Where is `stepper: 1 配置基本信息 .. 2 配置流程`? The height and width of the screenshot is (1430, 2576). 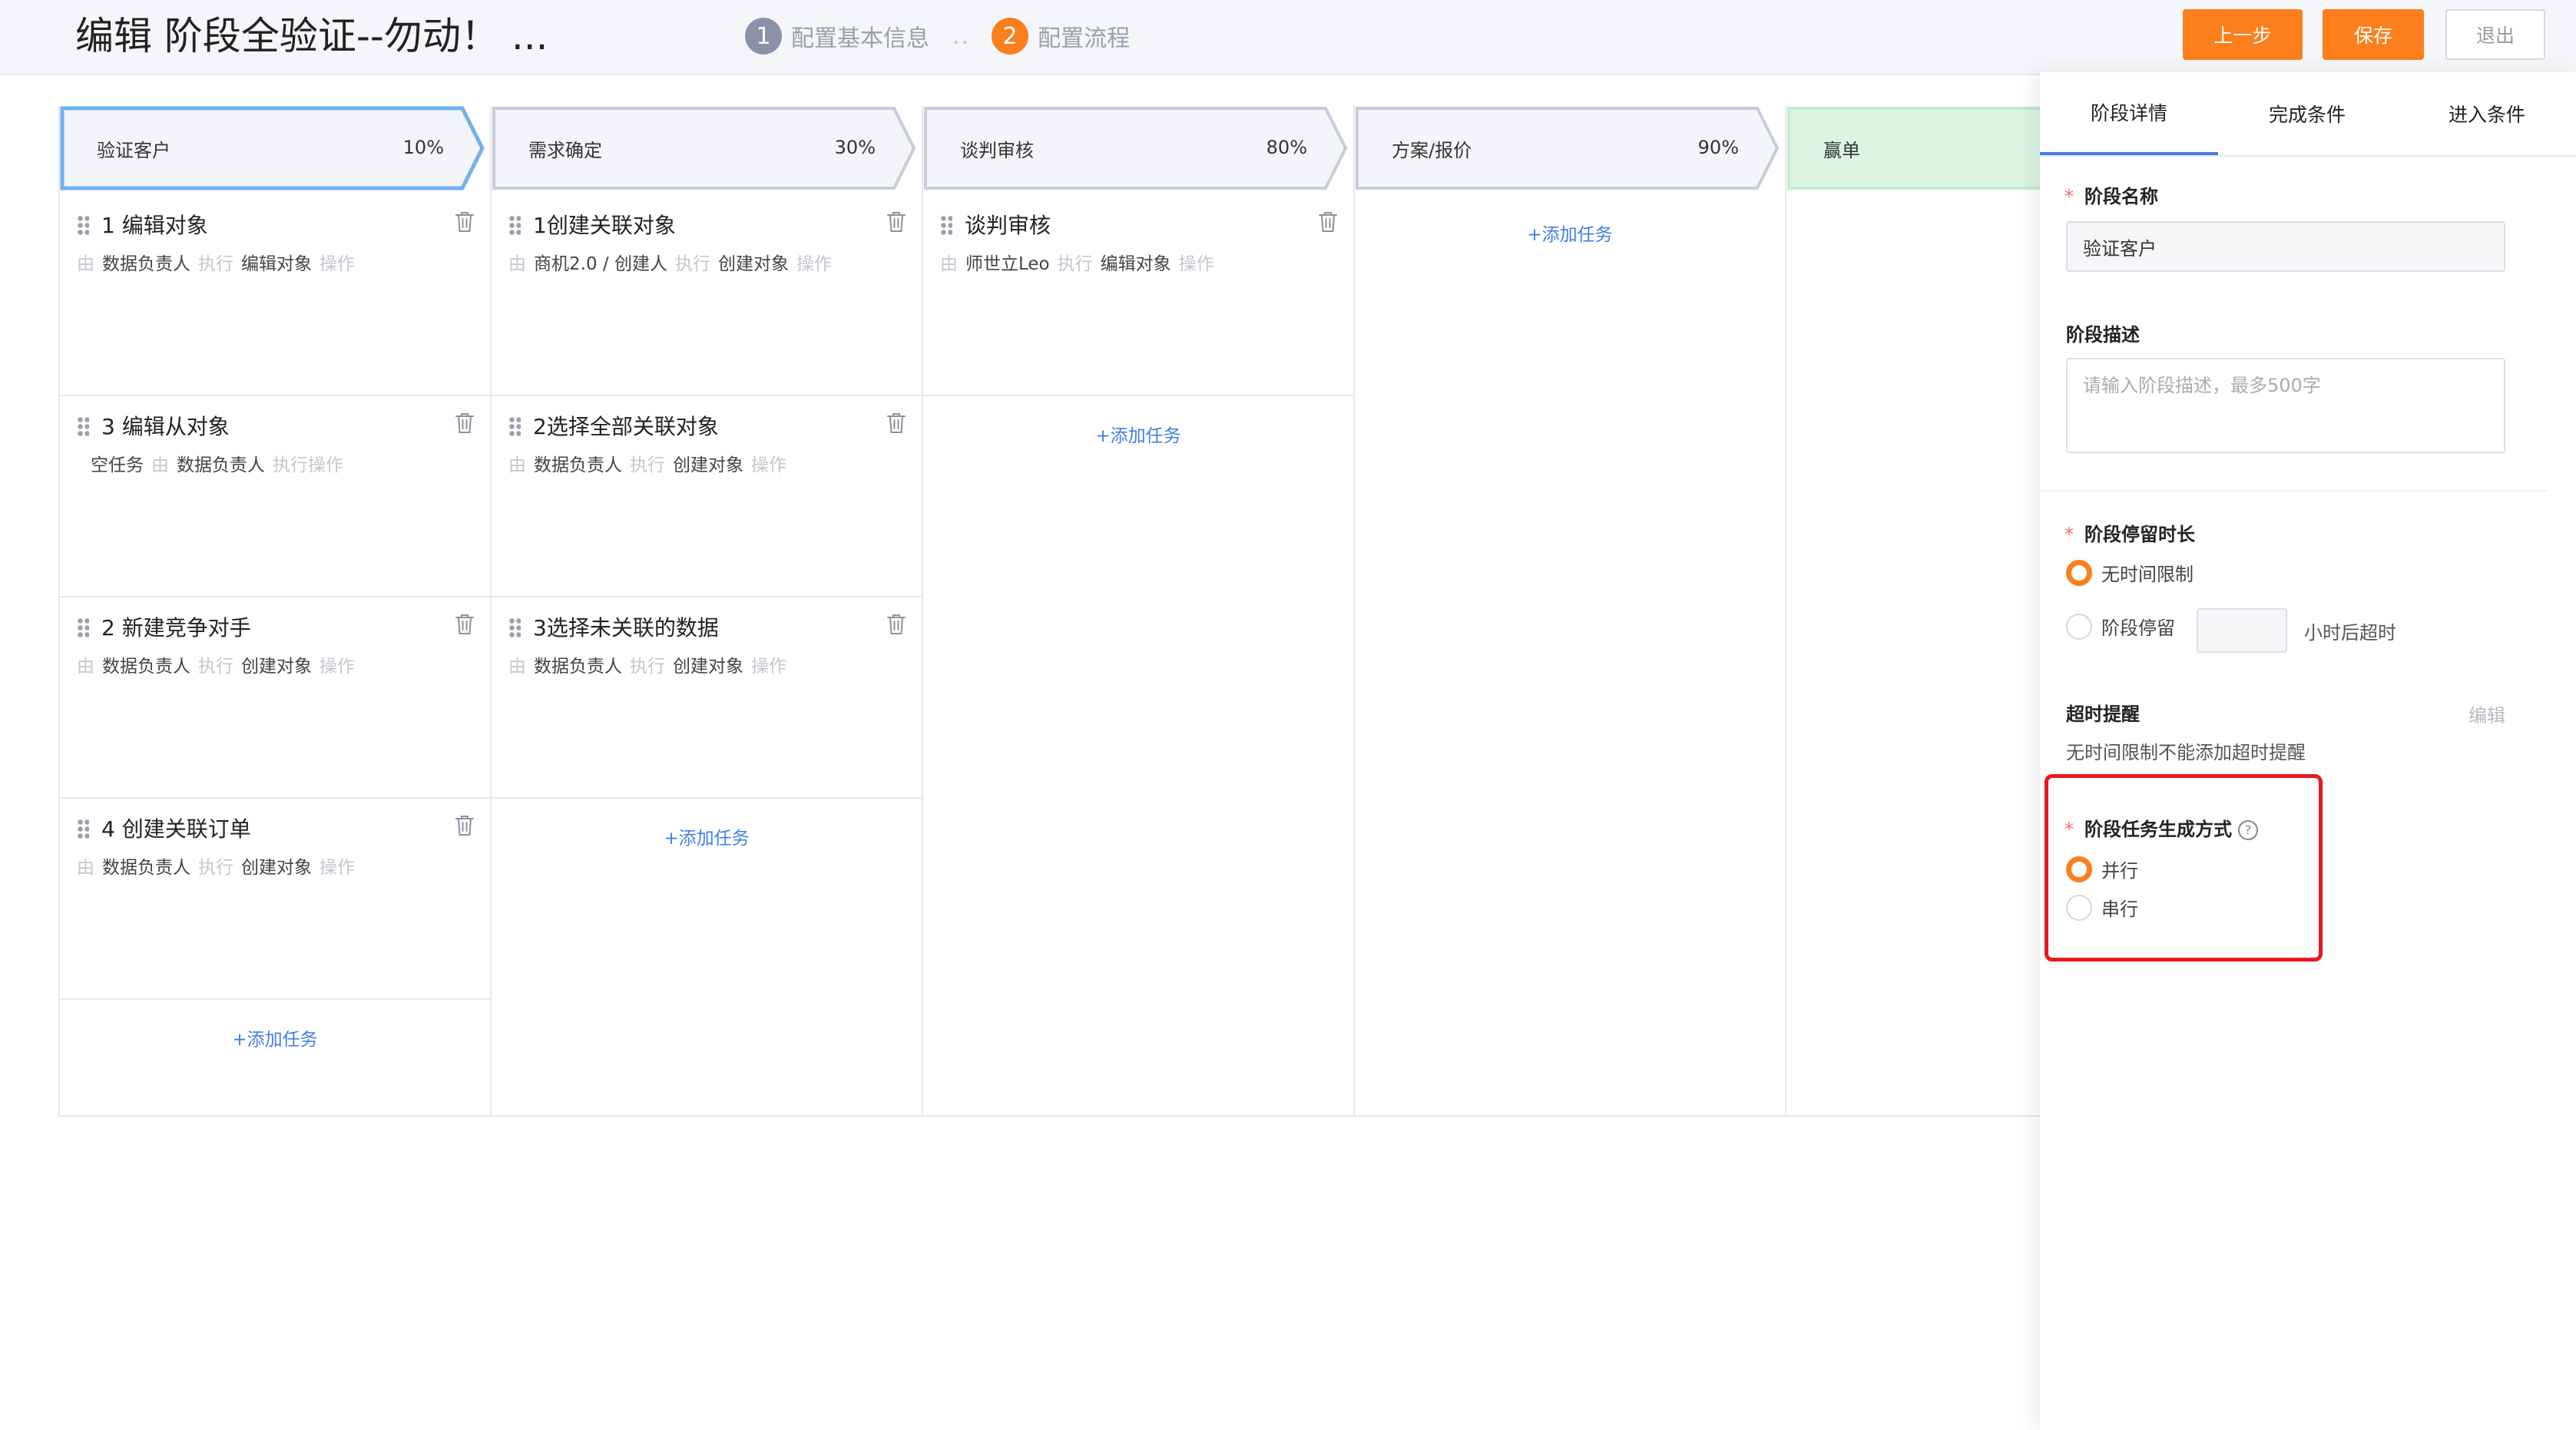
stepper: 1 配置基本信息 .. 2 配置流程 is located at coordinates (937, 36).